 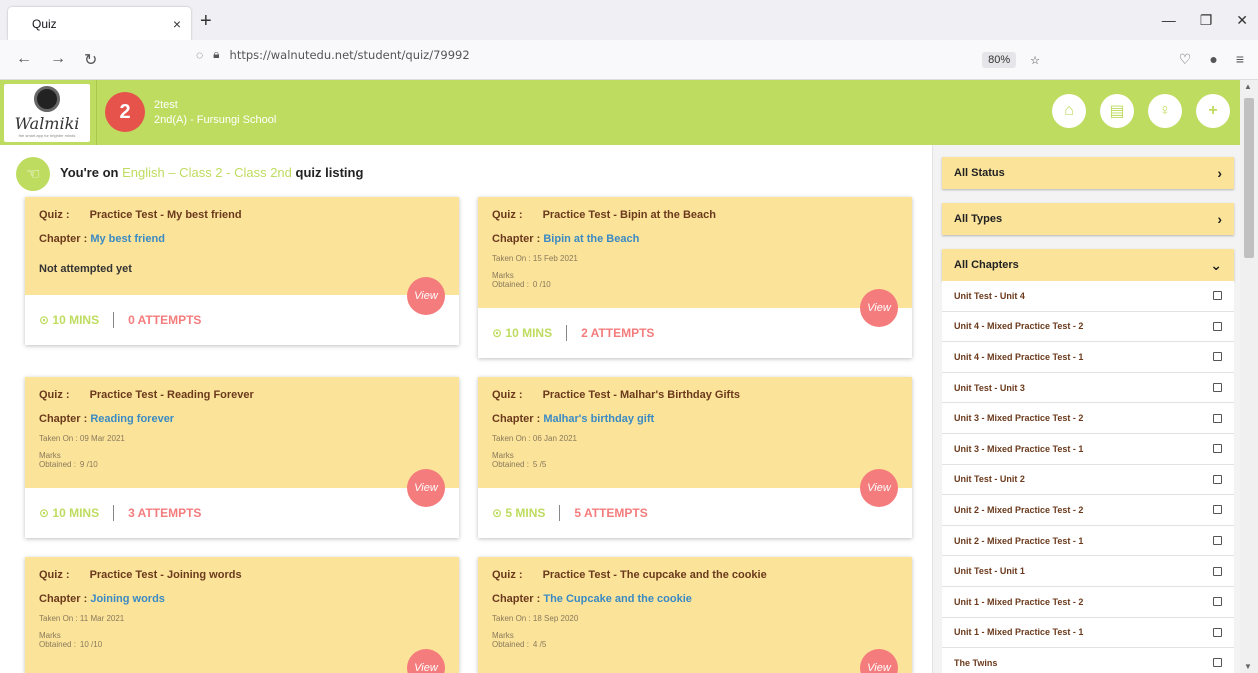 What do you see at coordinates (629, 215) in the screenshot?
I see `quiz-title: Practice Test - Bipin at the Beach` at bounding box center [629, 215].